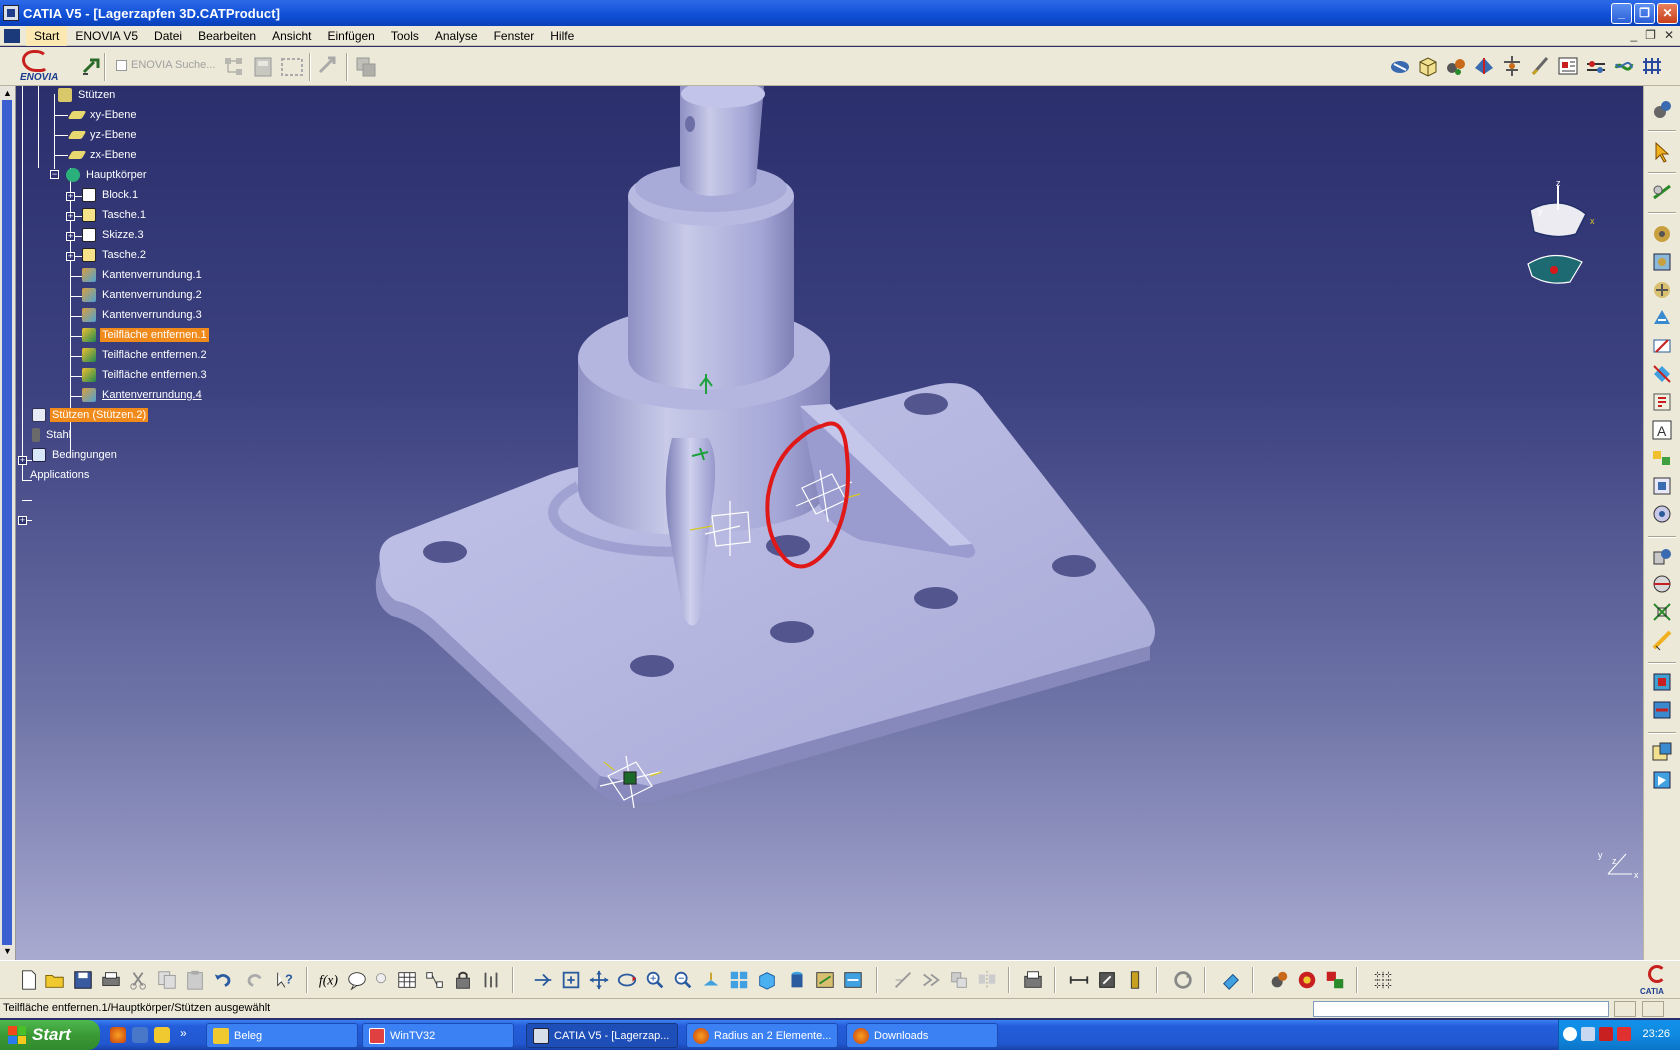 Image resolution: width=1680 pixels, height=1050 pixels. What do you see at coordinates (655, 980) in the screenshot?
I see `zoom-in-icon` at bounding box center [655, 980].